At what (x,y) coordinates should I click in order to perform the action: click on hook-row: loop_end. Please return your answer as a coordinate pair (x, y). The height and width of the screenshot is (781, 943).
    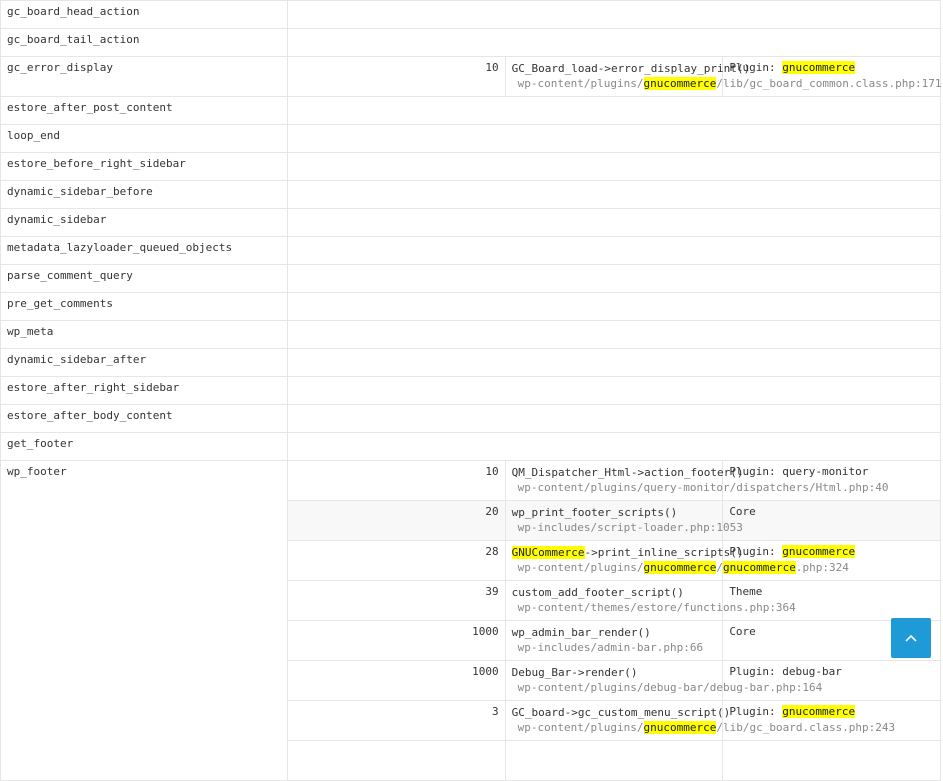
    Looking at the image, I should click on (470, 138).